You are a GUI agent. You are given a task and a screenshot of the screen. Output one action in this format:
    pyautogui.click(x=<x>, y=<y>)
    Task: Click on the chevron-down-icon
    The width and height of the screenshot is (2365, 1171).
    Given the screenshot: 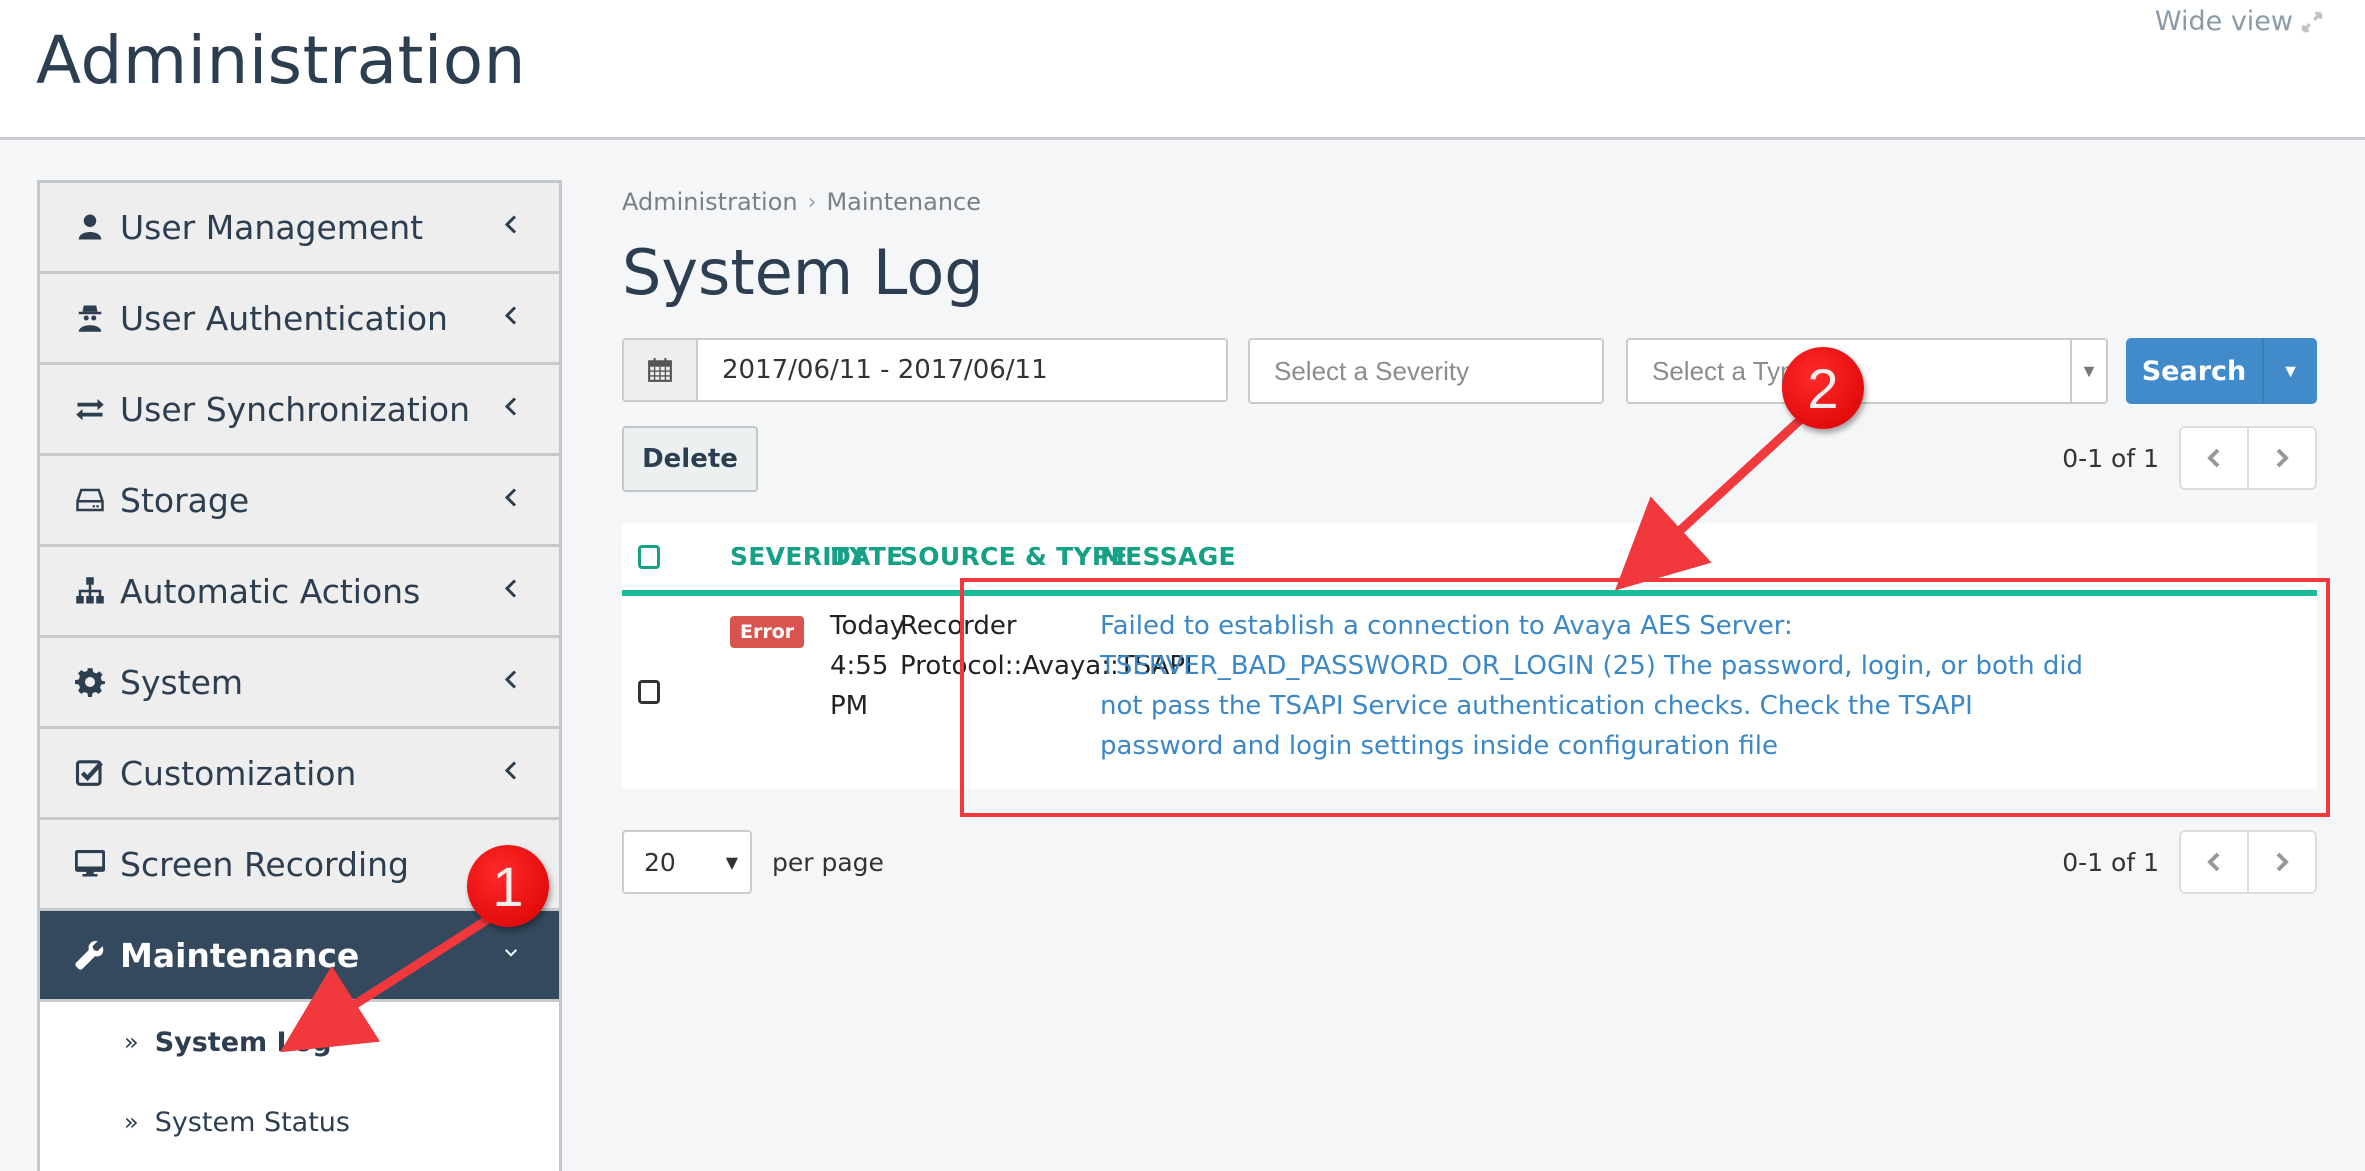 What is the action you would take?
    pyautogui.click(x=511, y=955)
    